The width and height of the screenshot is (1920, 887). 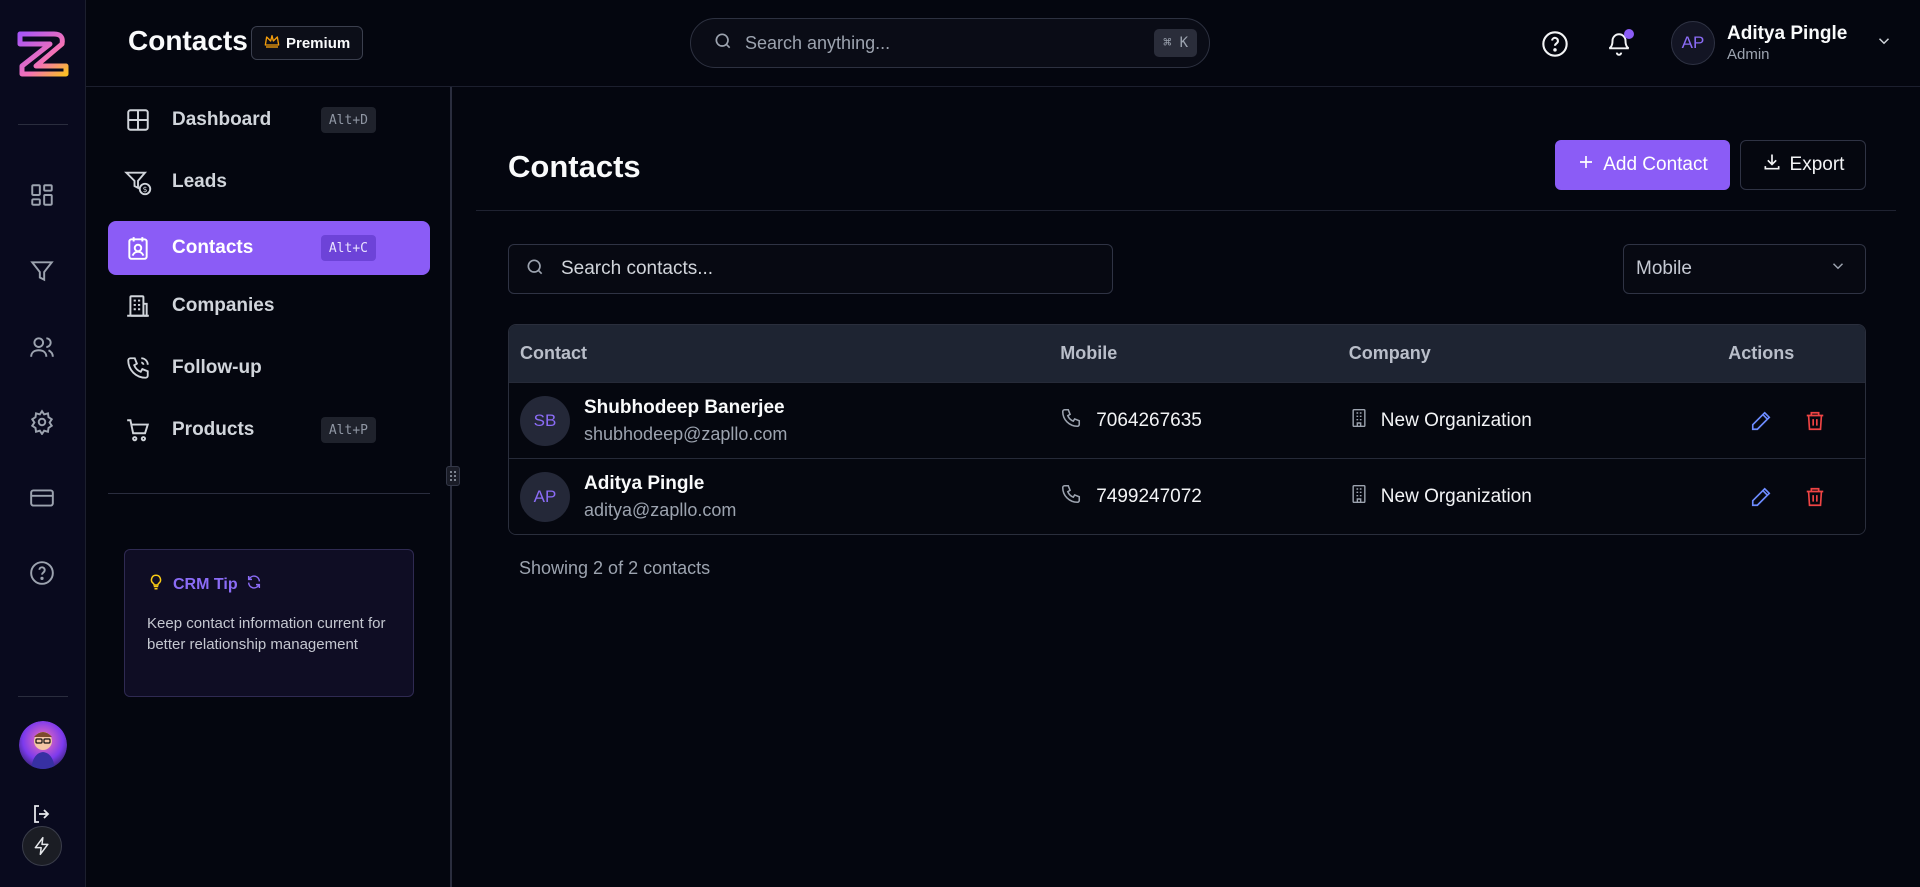 I want to click on add-contact-button: Add Contact, so click(x=1642, y=165).